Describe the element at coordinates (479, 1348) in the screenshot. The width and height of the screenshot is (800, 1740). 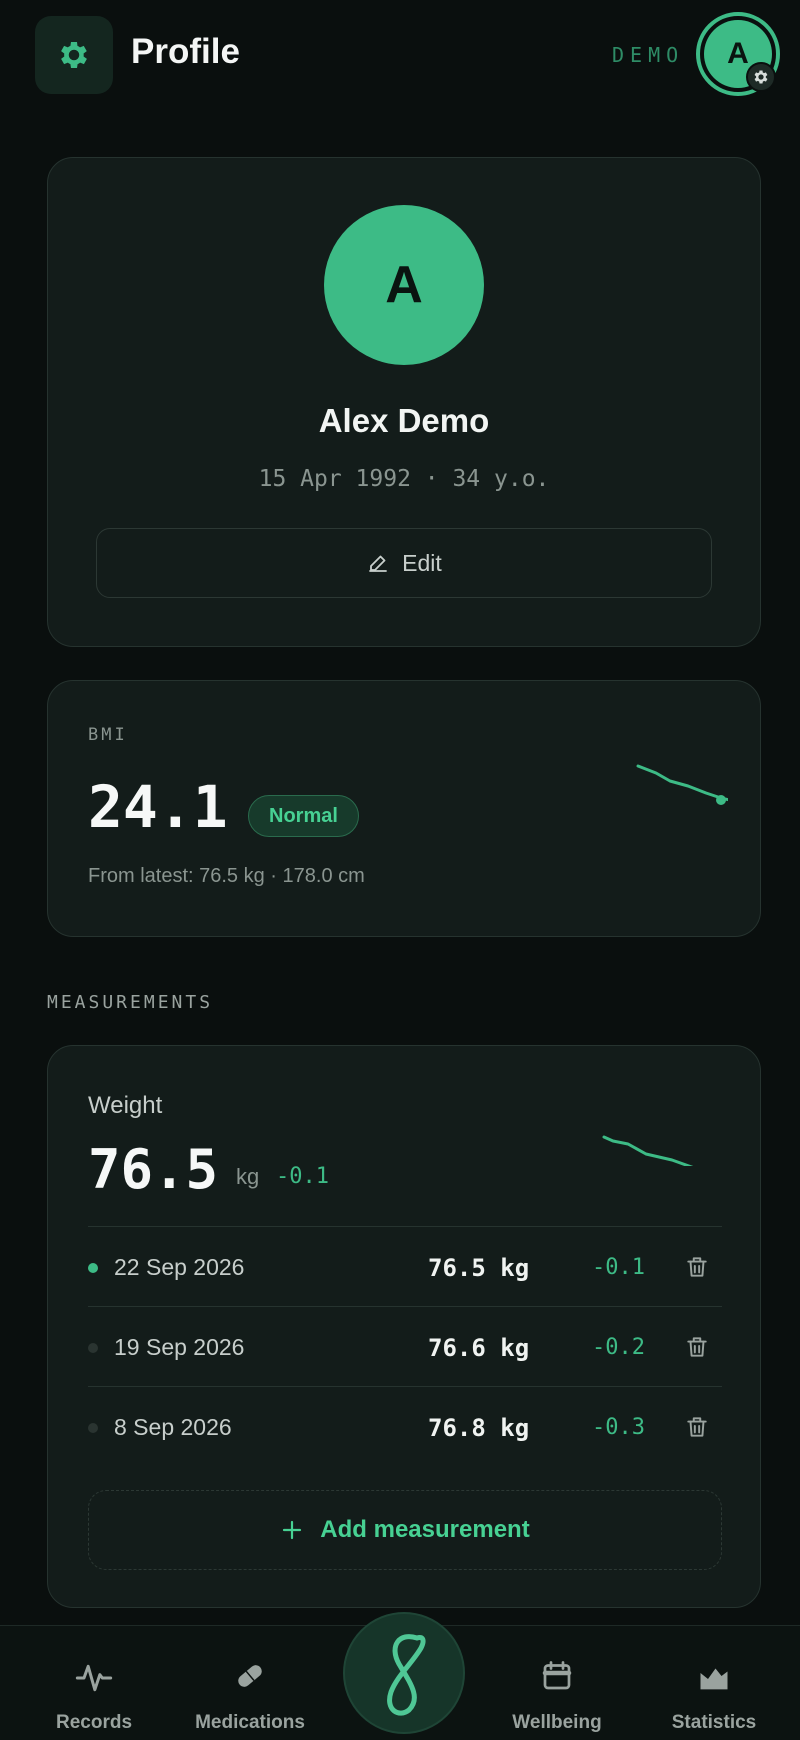
I see `entry-value: 76.6 kg` at that location.